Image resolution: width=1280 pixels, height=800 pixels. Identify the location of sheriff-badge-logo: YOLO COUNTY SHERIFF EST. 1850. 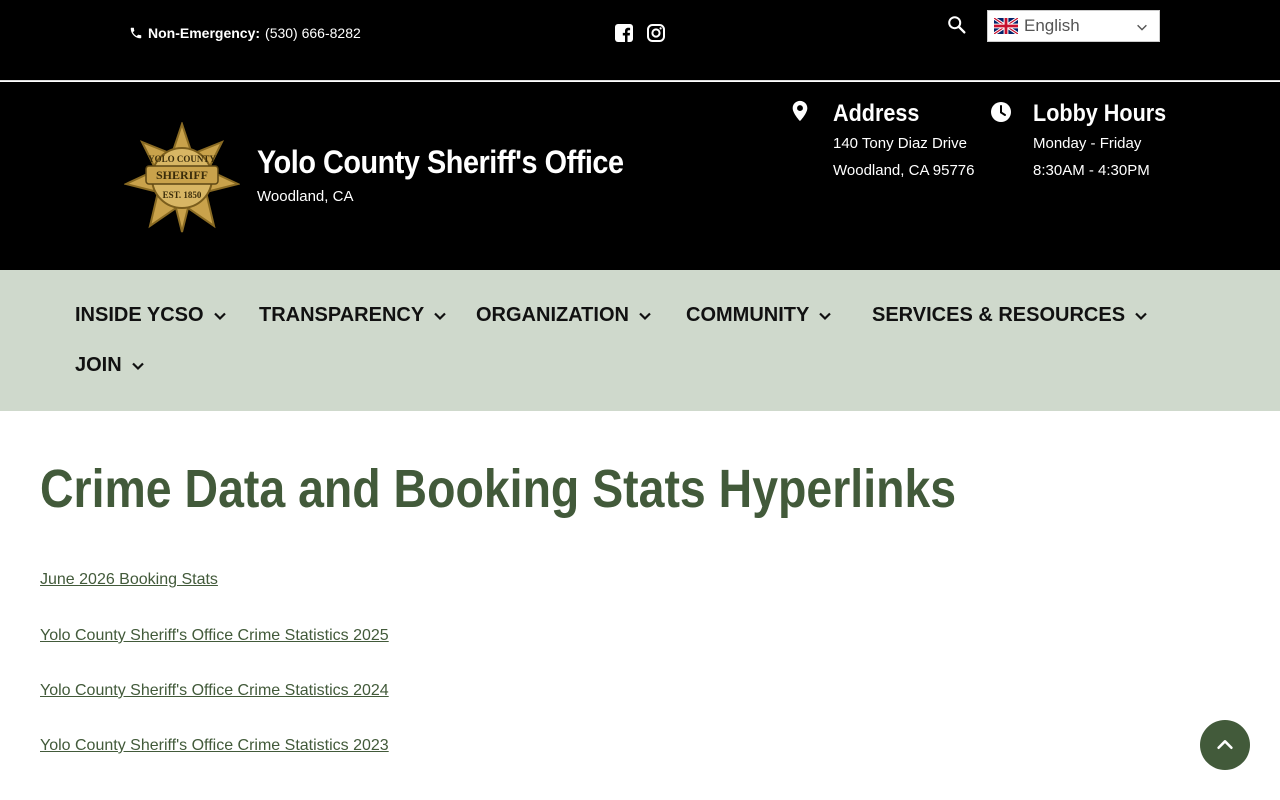
(182, 178).